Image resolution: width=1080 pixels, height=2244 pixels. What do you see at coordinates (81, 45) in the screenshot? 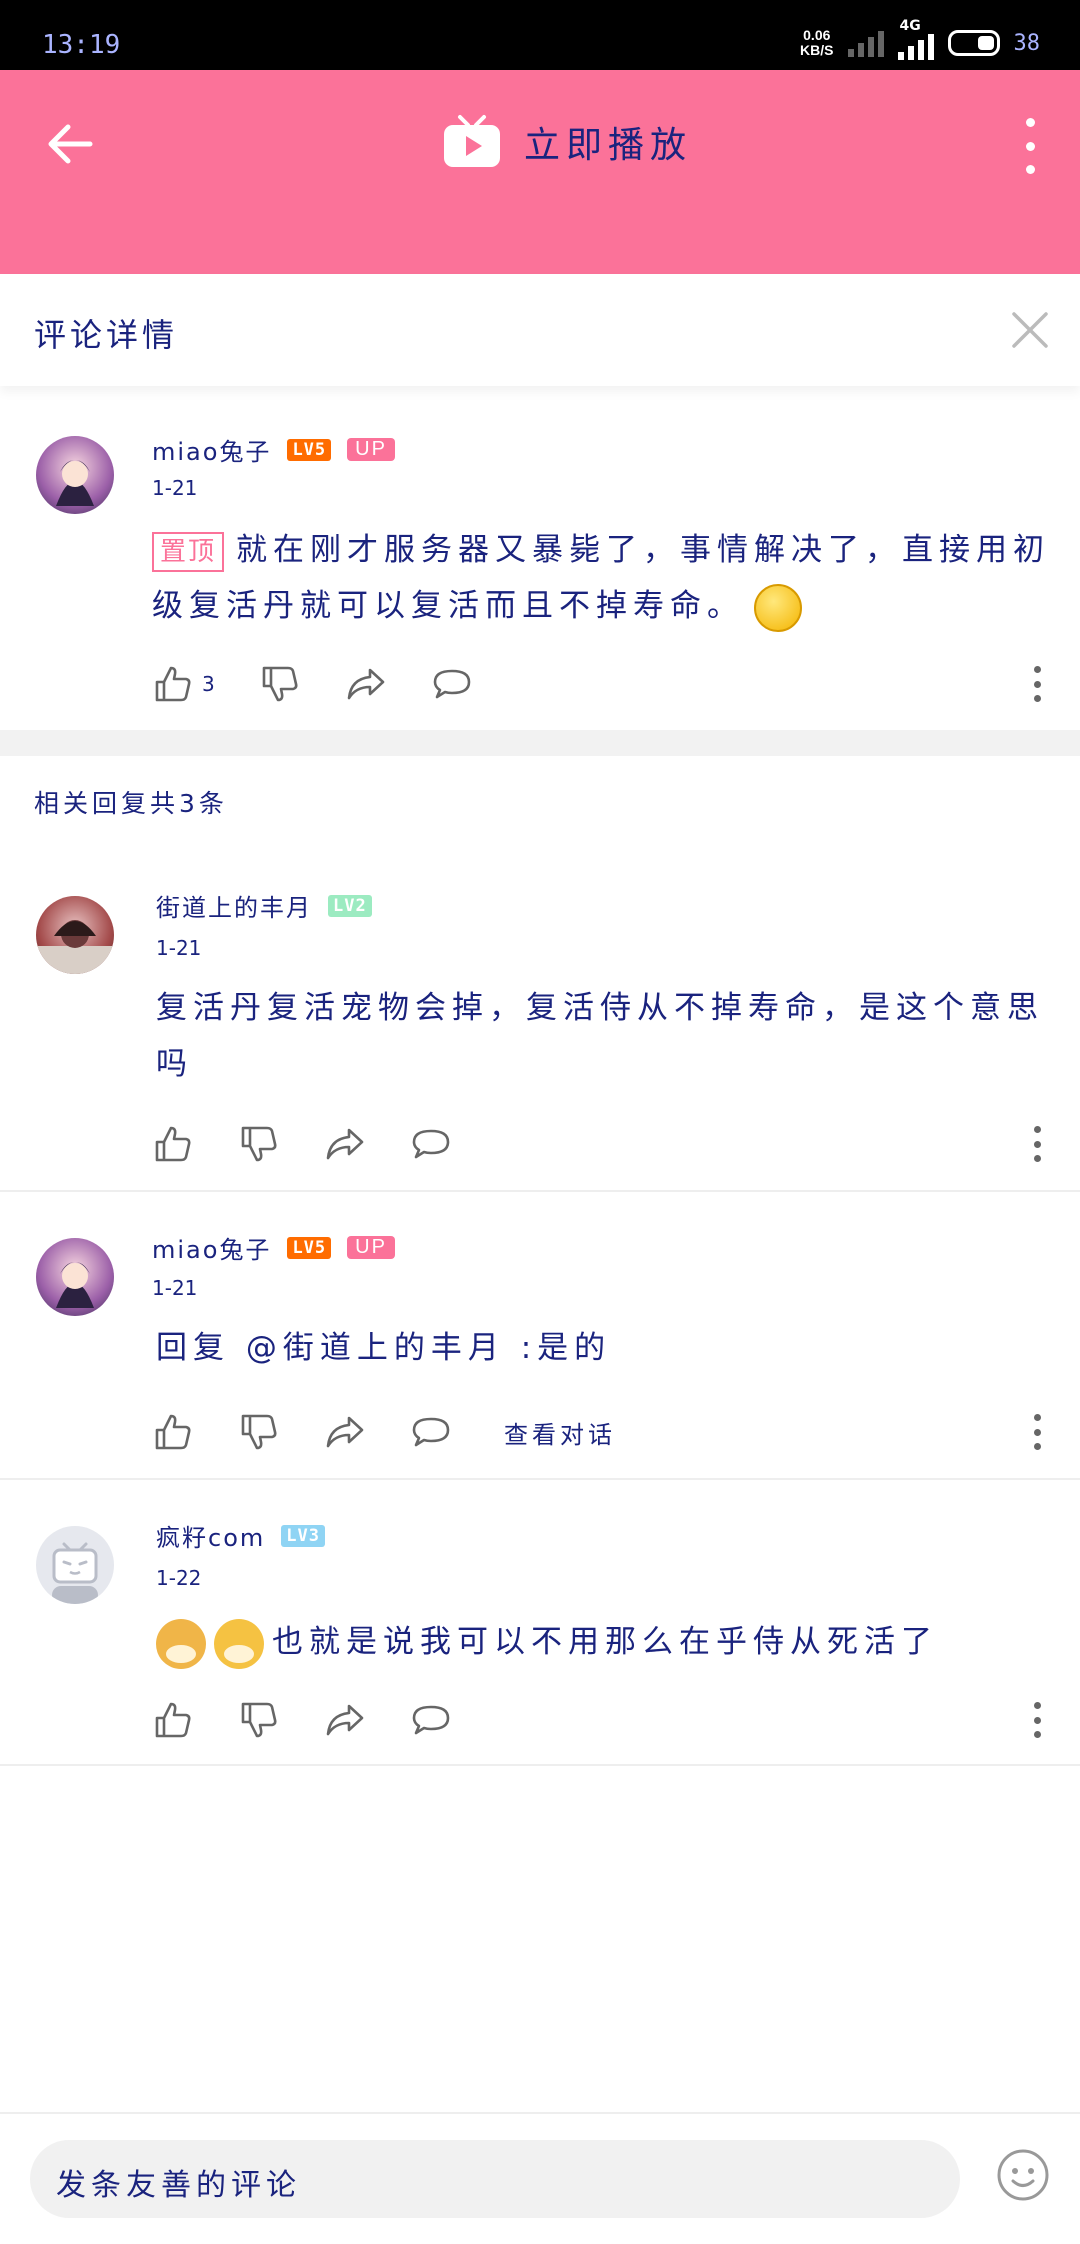
I see `status-time: 13:19` at bounding box center [81, 45].